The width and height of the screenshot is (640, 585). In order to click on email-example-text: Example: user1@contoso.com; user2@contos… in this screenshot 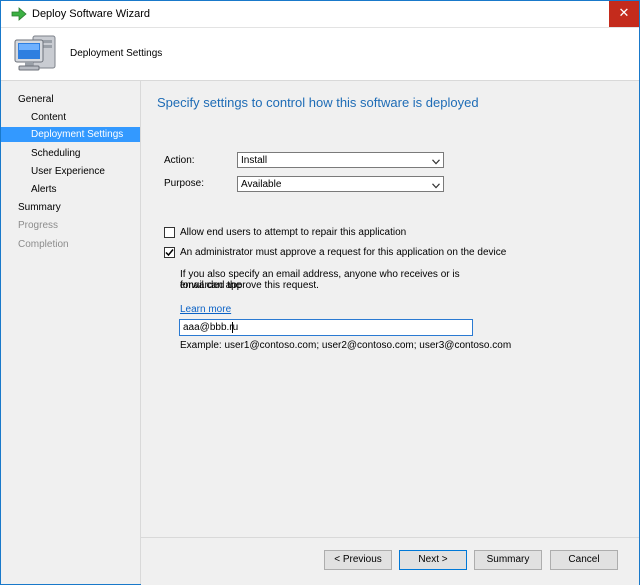, I will do `click(346, 345)`.